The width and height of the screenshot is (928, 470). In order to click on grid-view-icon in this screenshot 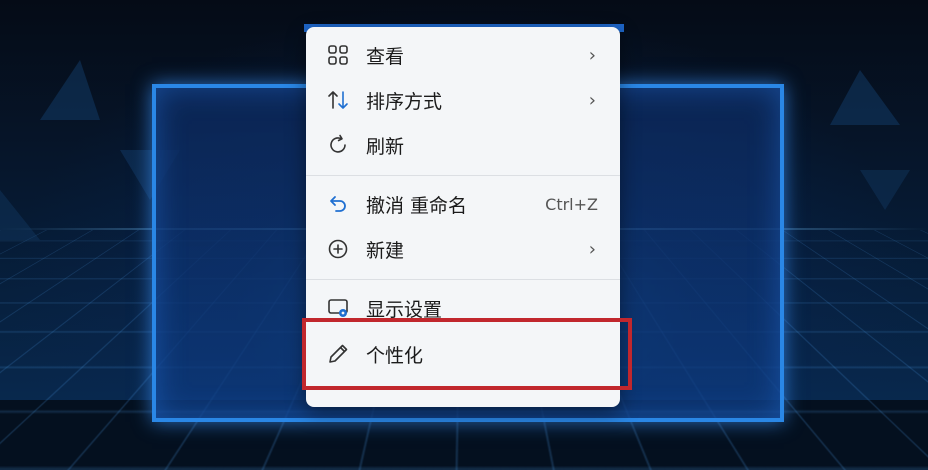, I will do `click(338, 55)`.